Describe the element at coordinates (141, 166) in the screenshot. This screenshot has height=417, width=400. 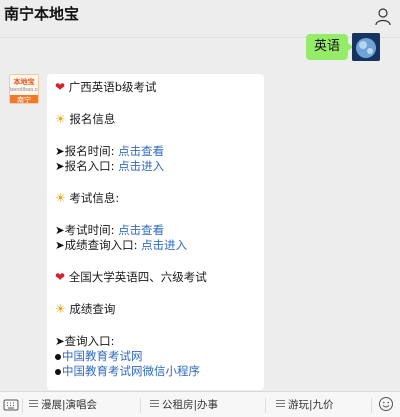
I see `registration-entry-link: 点击进入` at that location.